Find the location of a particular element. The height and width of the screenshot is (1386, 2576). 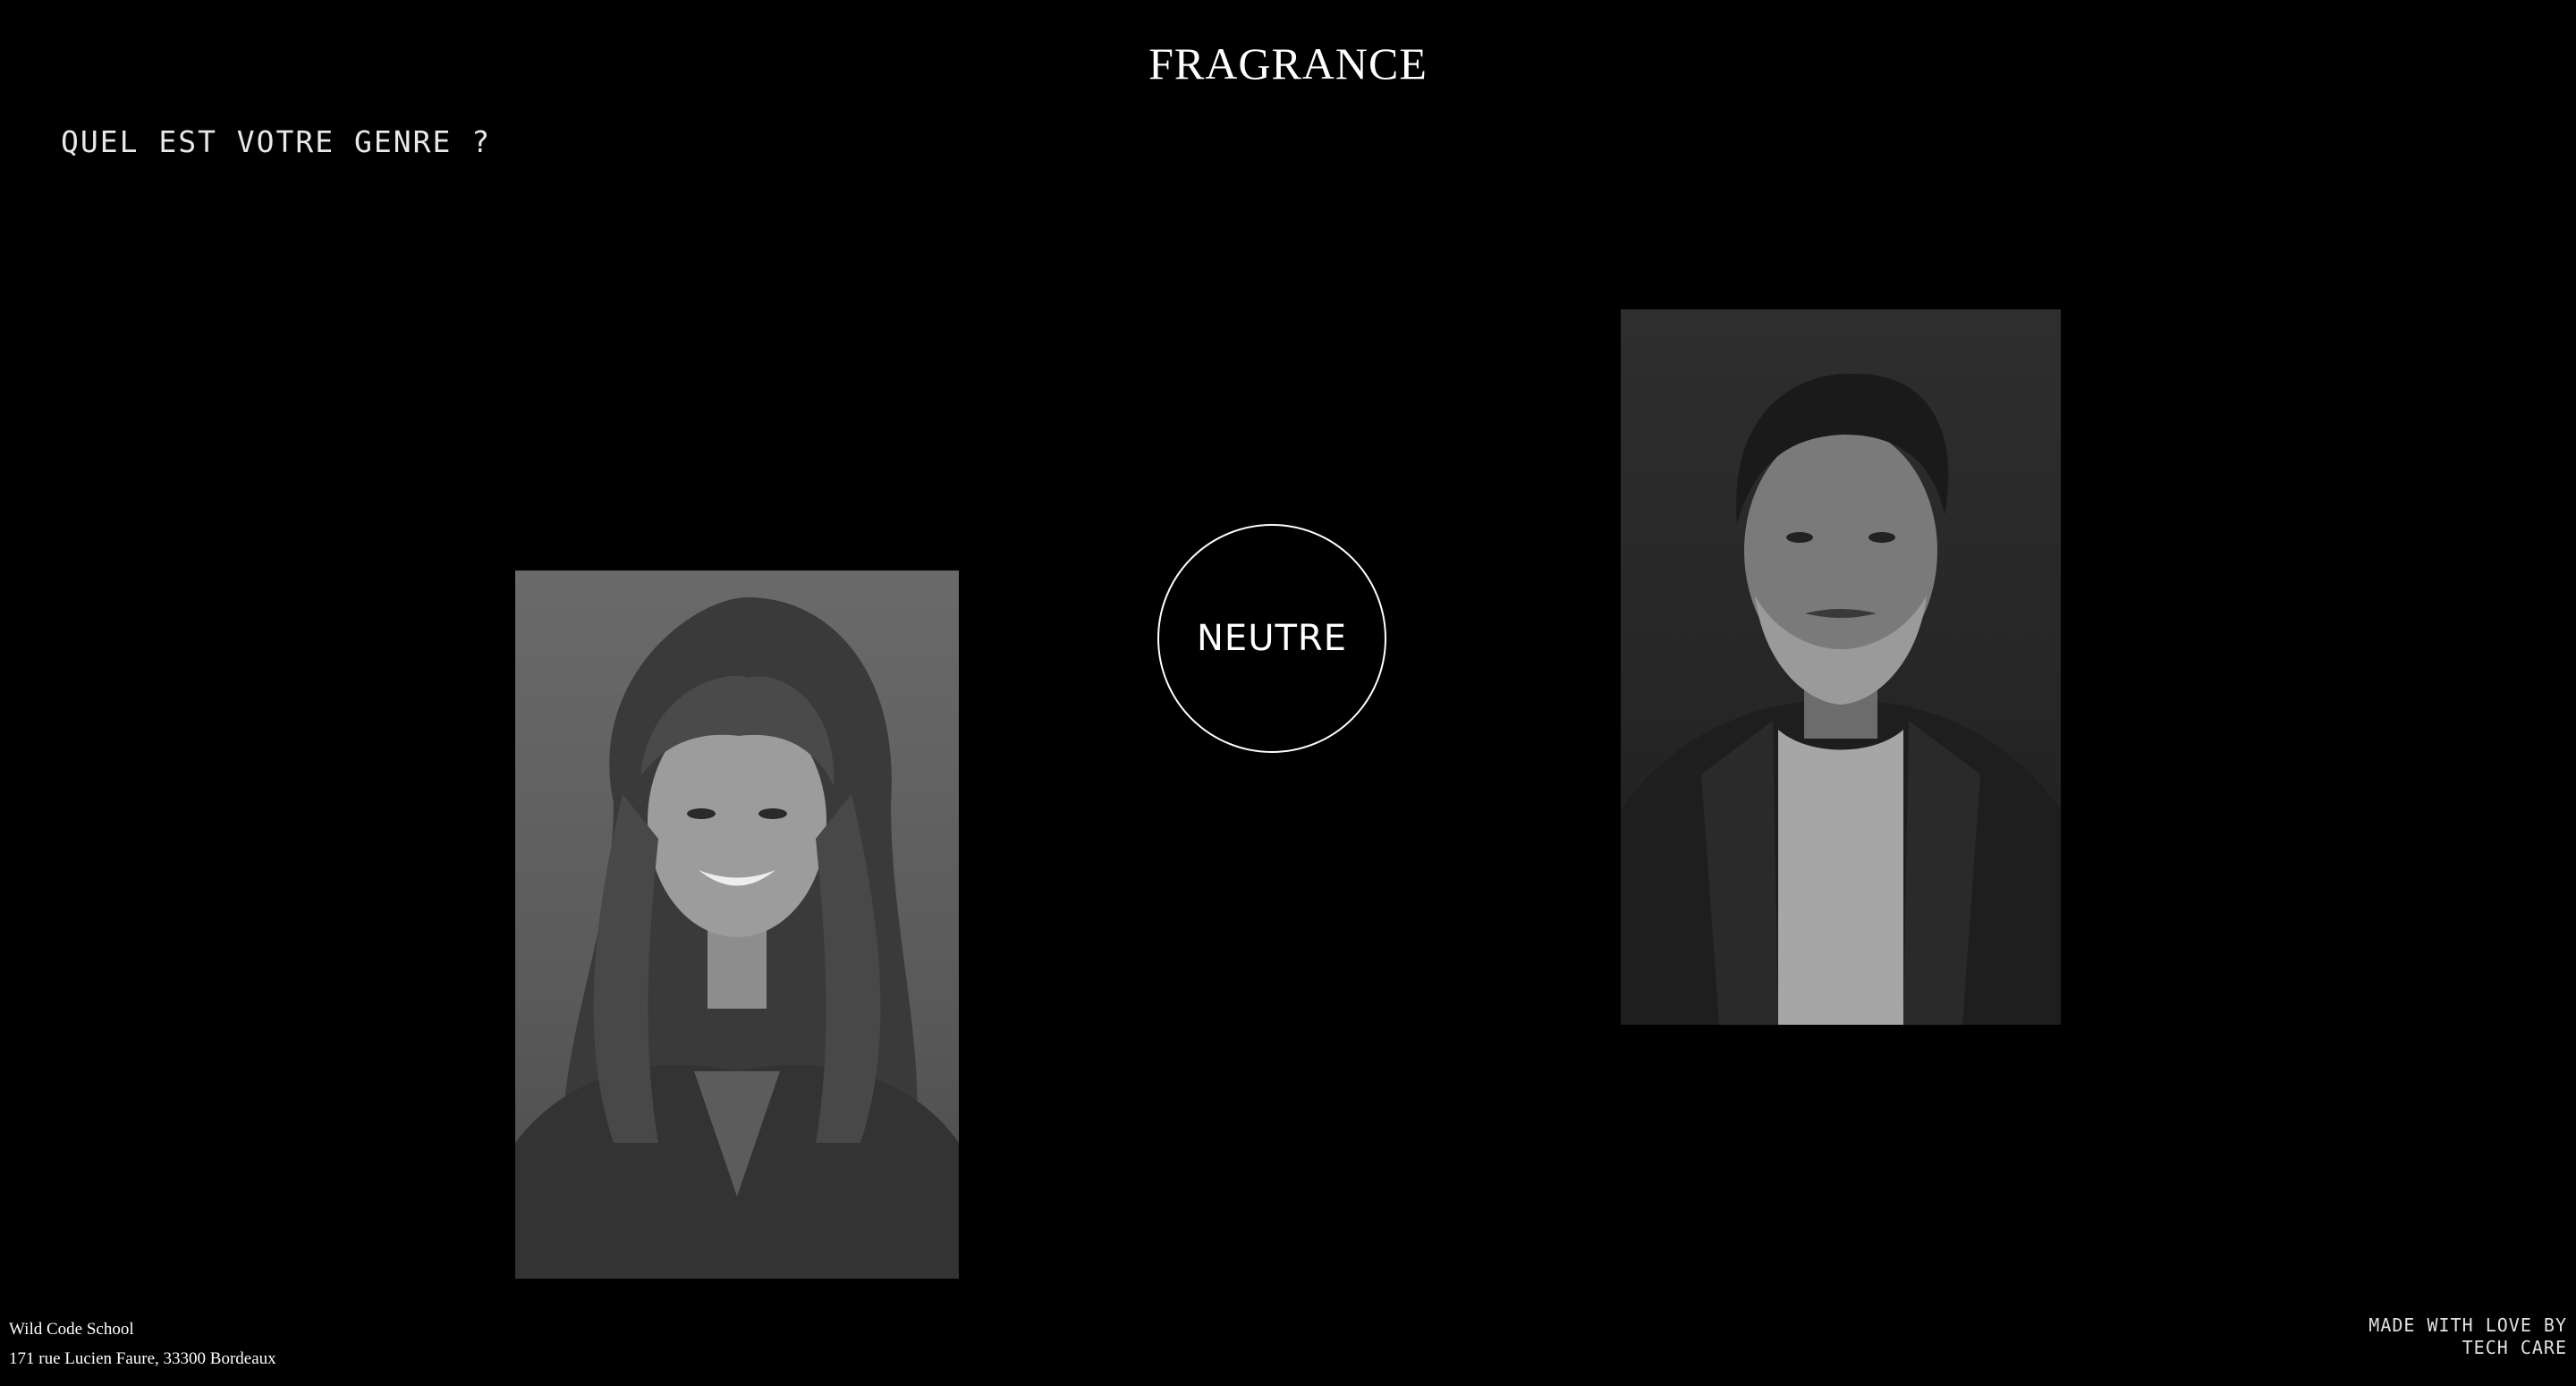

man-portrait-image is located at coordinates (1841, 699).